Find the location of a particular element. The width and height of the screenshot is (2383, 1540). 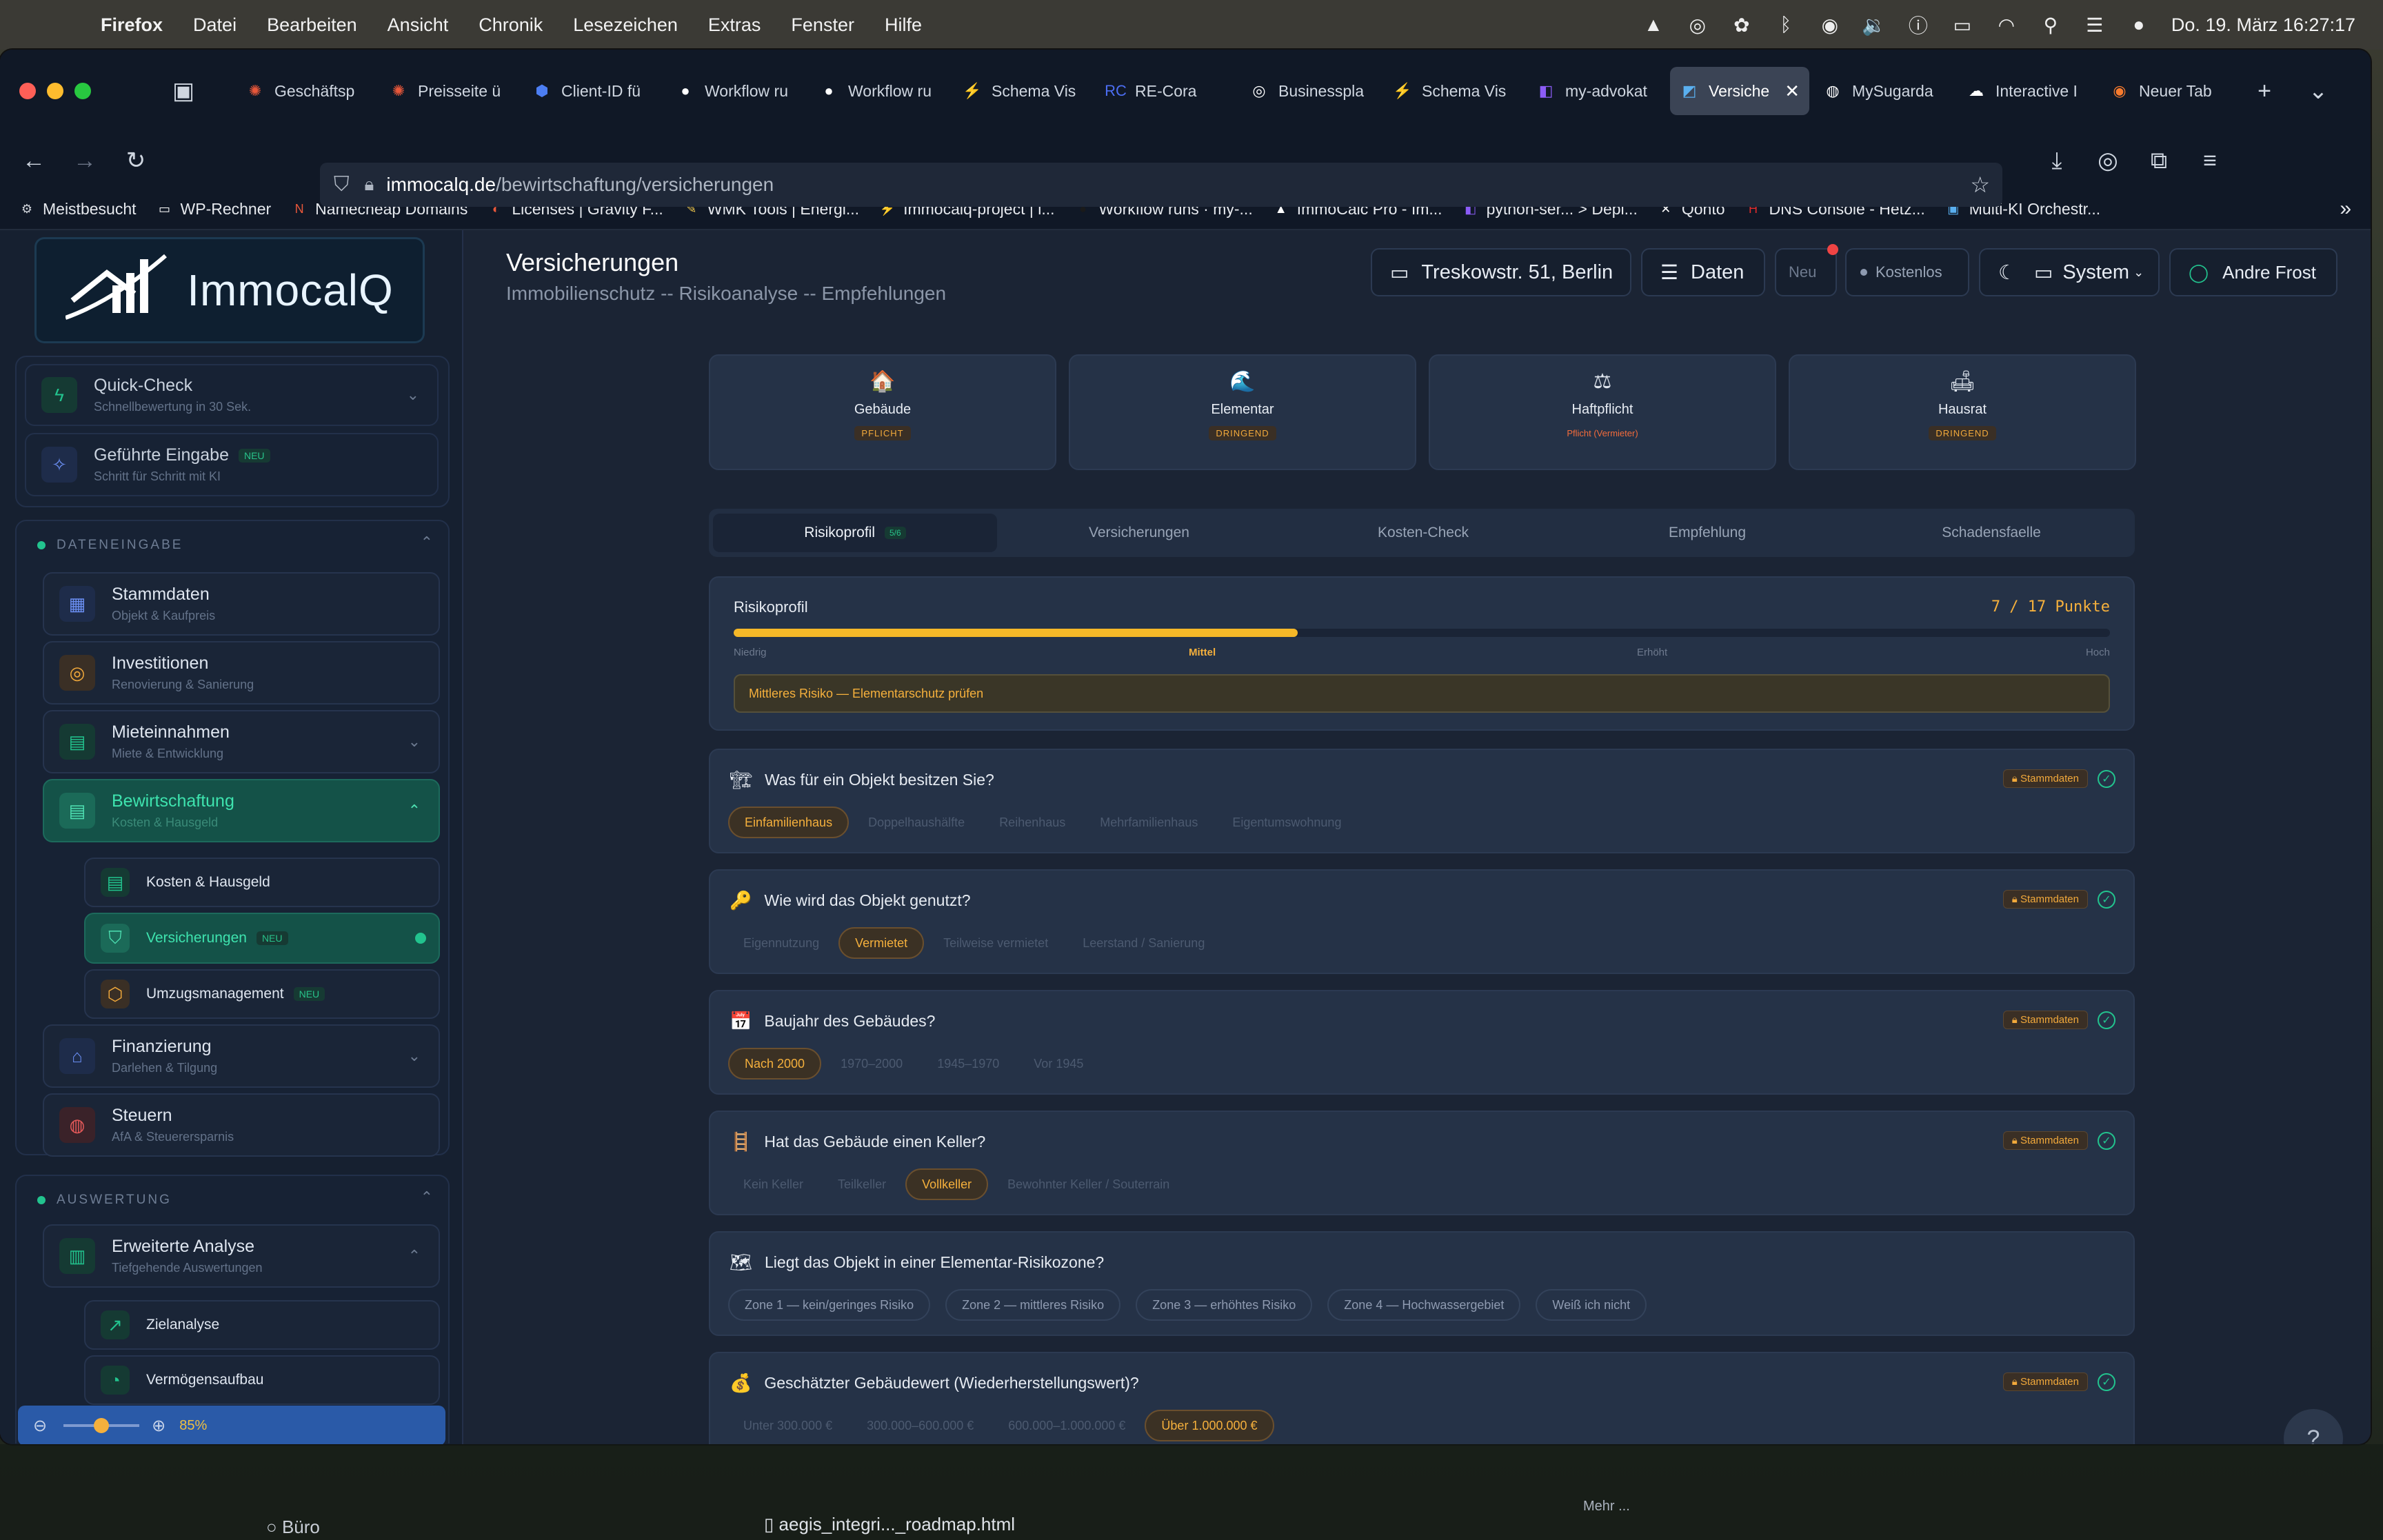

help-button: ? is located at coordinates (2313, 1426).